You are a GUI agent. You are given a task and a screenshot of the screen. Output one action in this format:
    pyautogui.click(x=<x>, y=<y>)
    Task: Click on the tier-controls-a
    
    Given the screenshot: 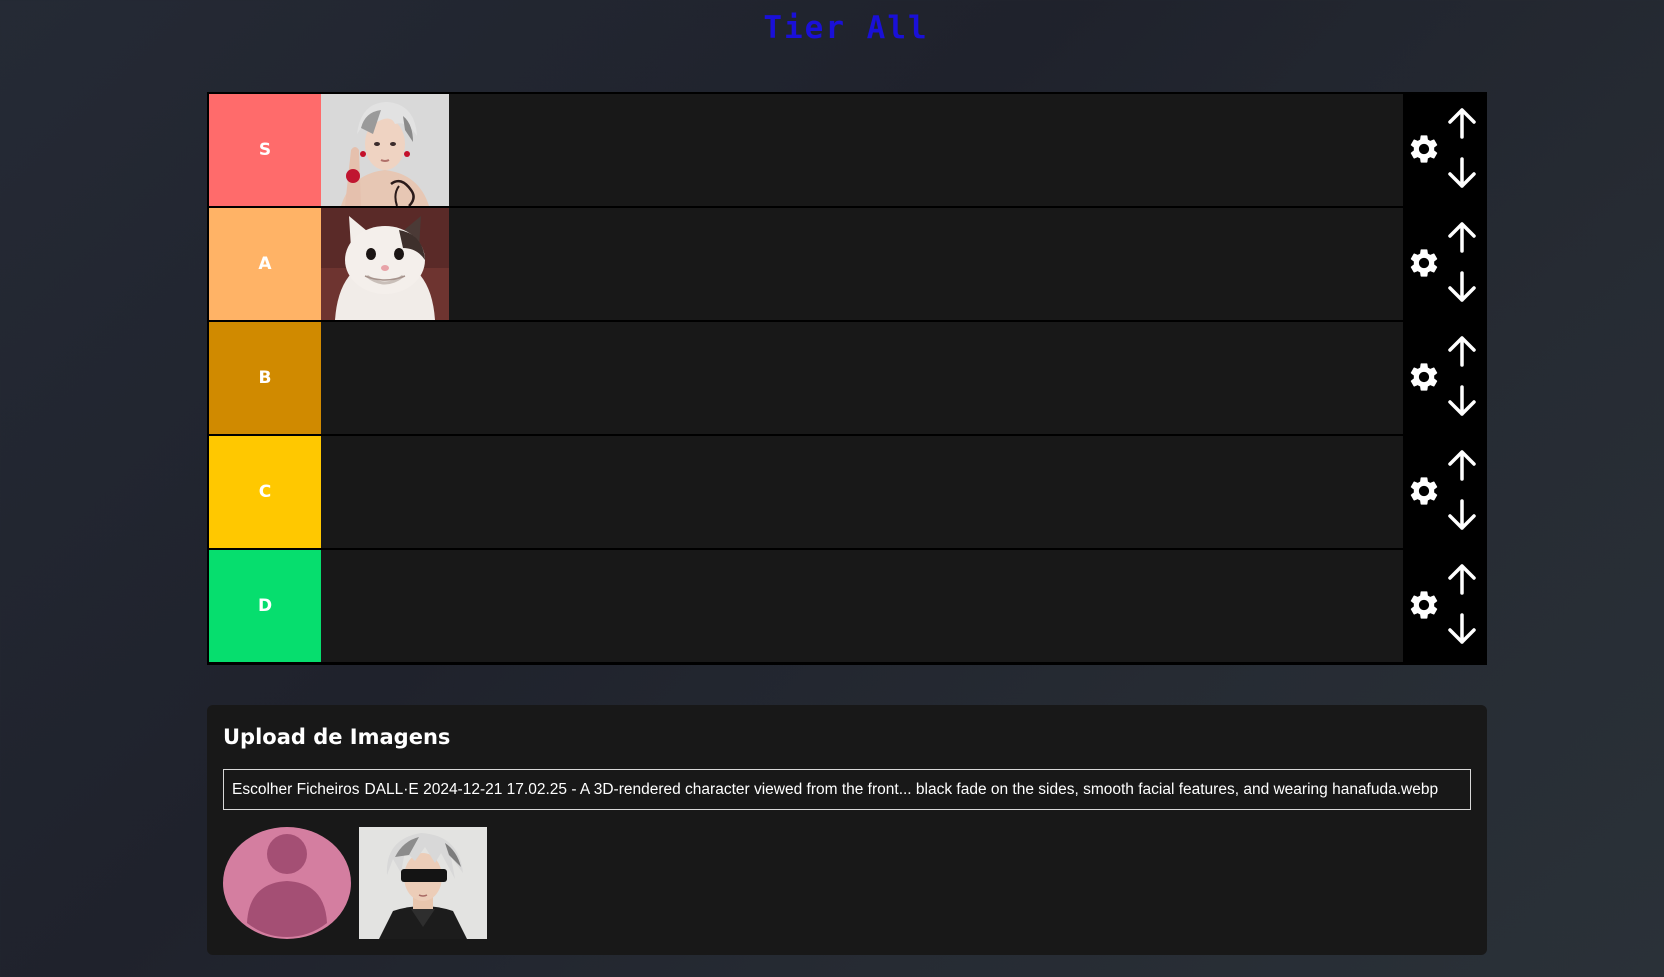 What is the action you would take?
    pyautogui.click(x=1444, y=264)
    